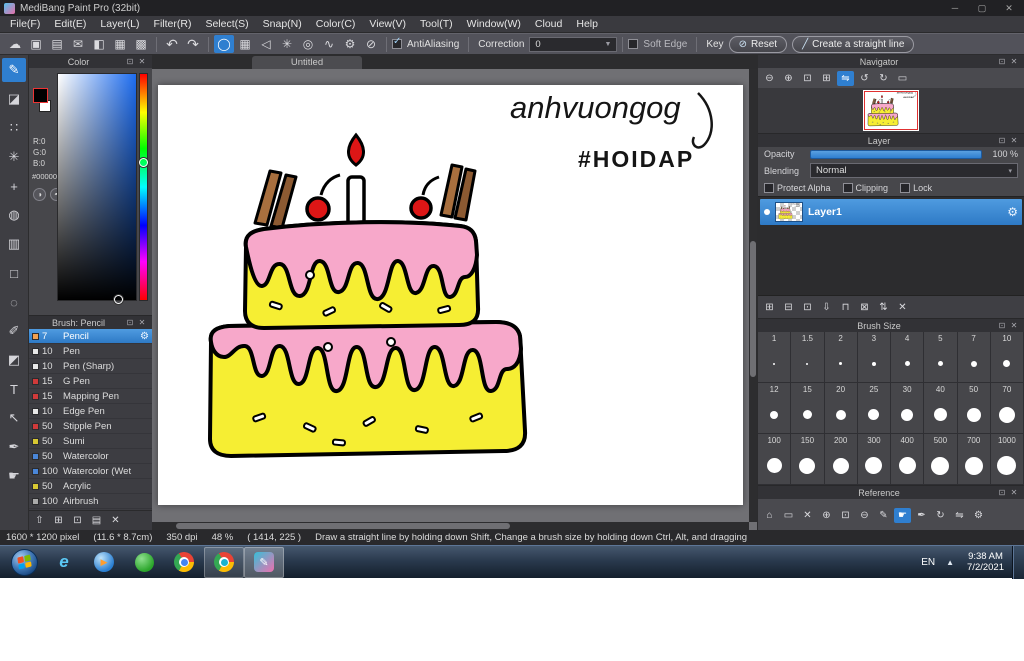 This screenshot has height=661, width=1024. I want to click on eyedropper-tool-icon: ✒, so click(14, 447).